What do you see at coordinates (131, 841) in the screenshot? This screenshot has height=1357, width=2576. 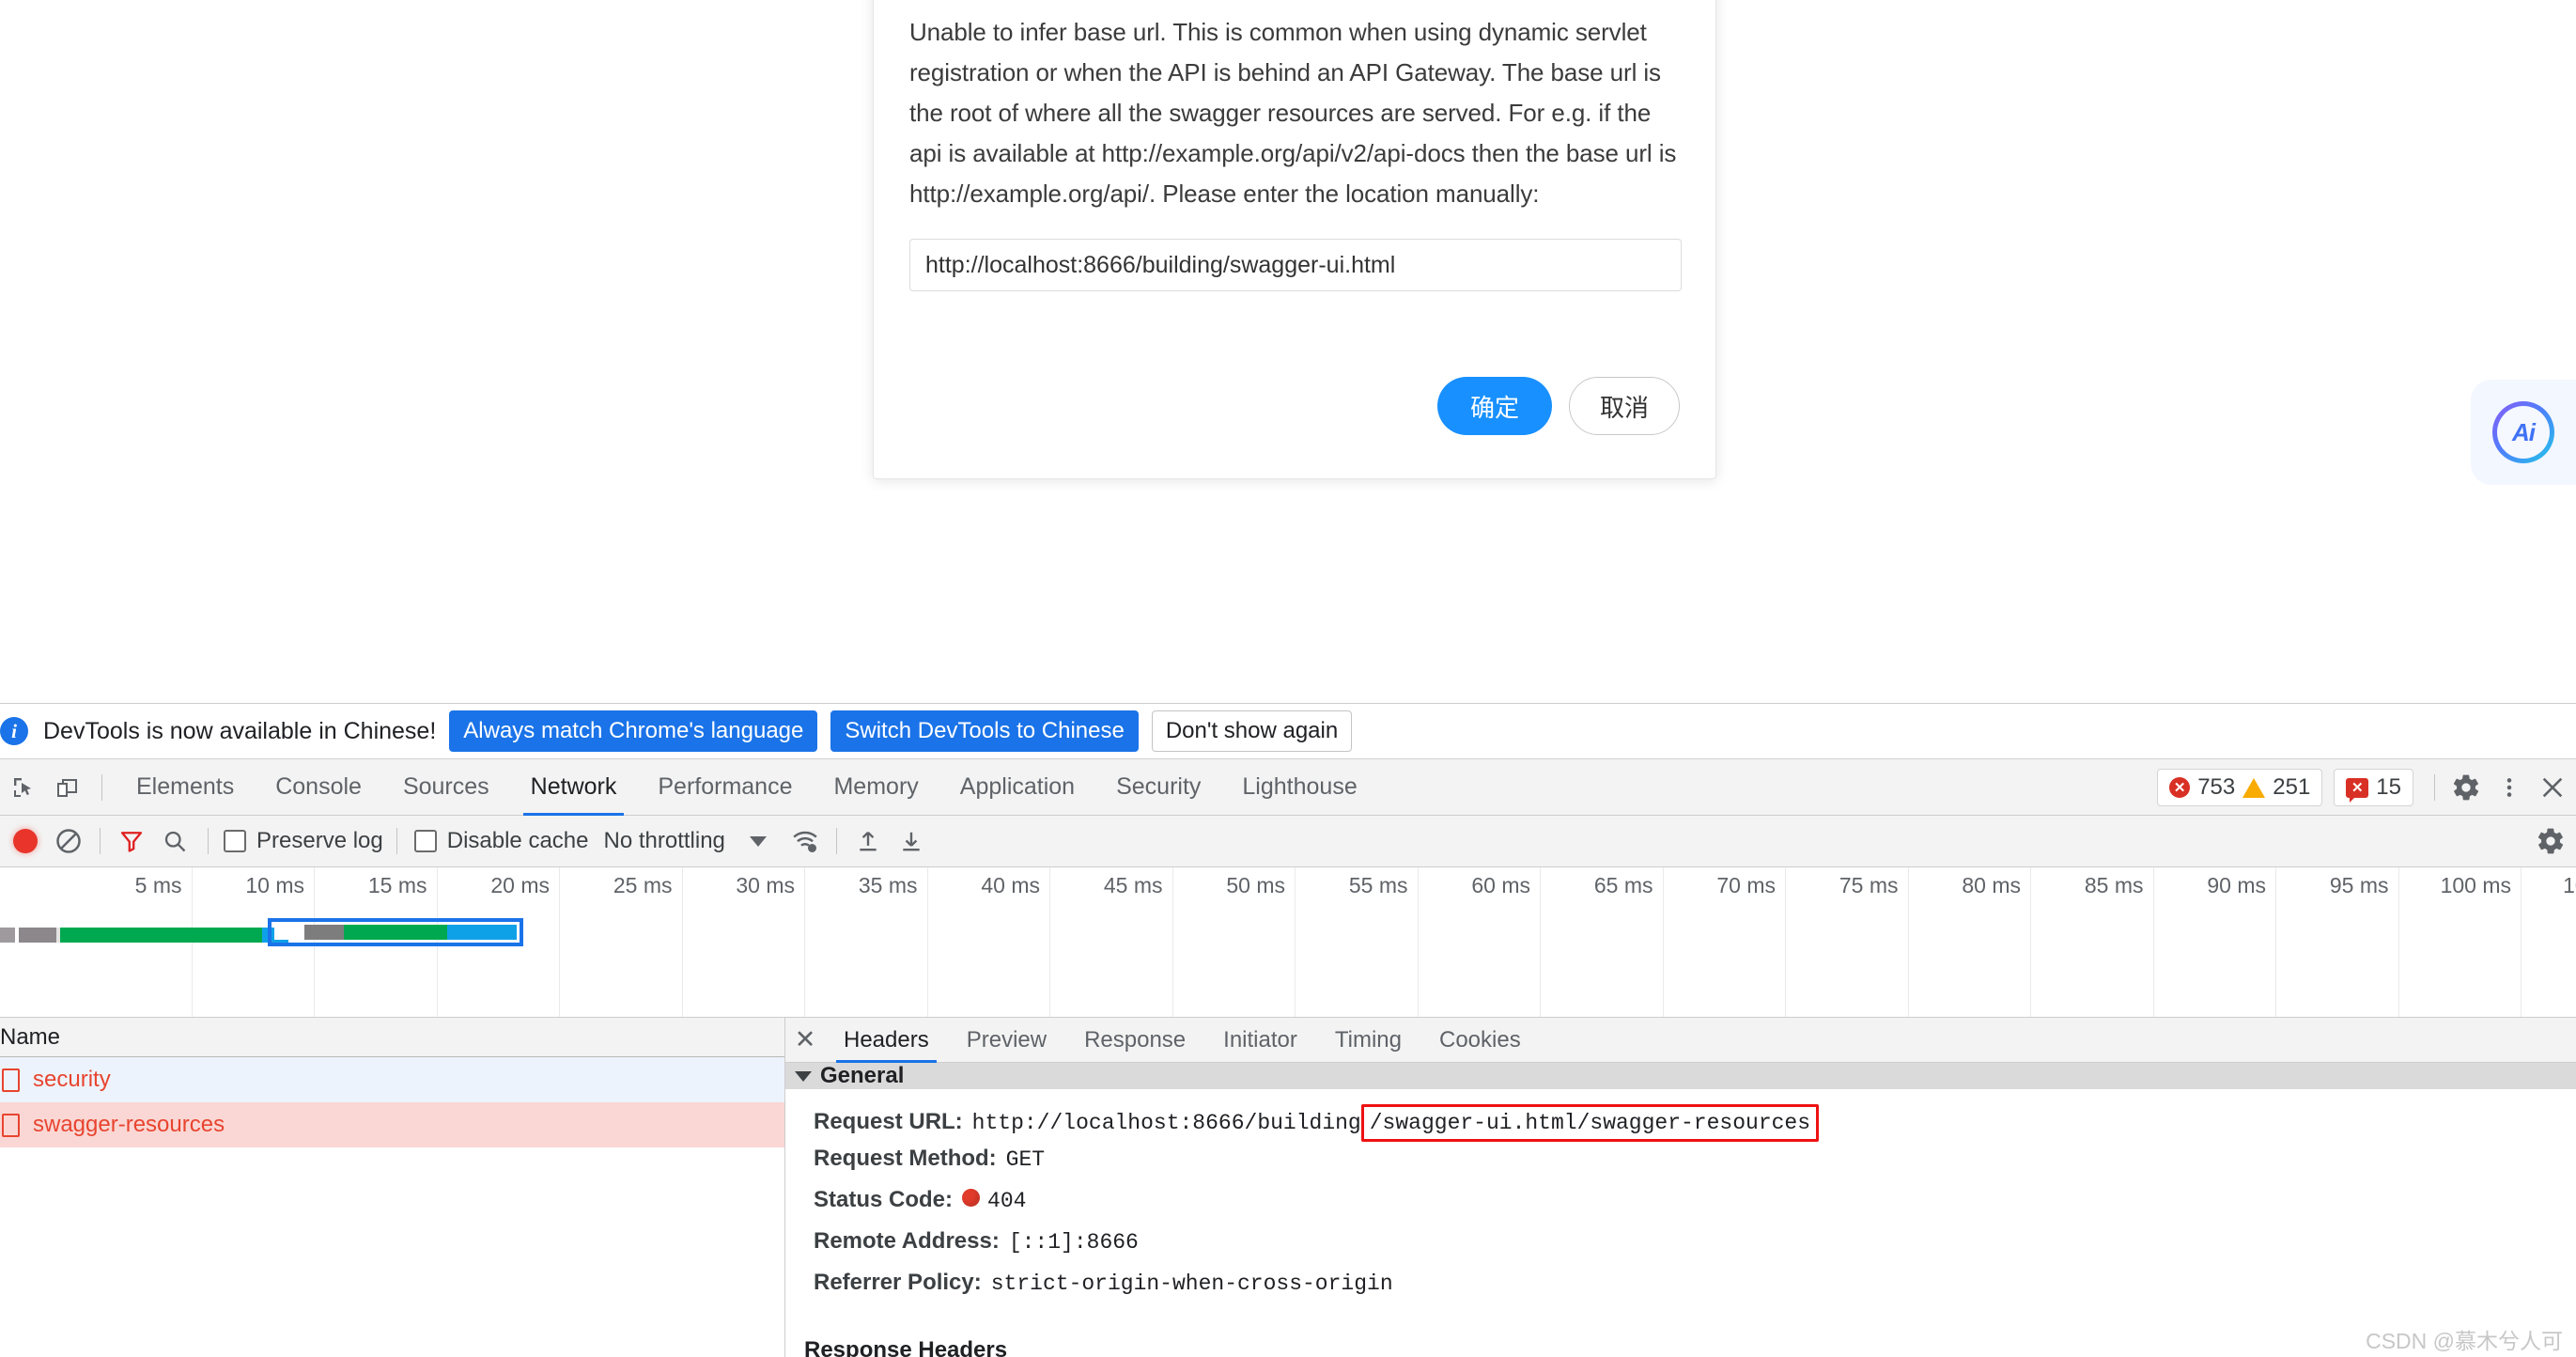 I see `filter-button` at bounding box center [131, 841].